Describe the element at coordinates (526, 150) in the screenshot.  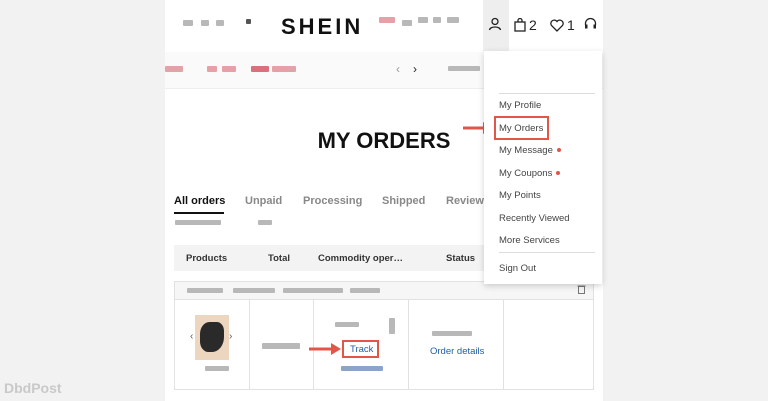
I see `menu-item-label: My Message` at that location.